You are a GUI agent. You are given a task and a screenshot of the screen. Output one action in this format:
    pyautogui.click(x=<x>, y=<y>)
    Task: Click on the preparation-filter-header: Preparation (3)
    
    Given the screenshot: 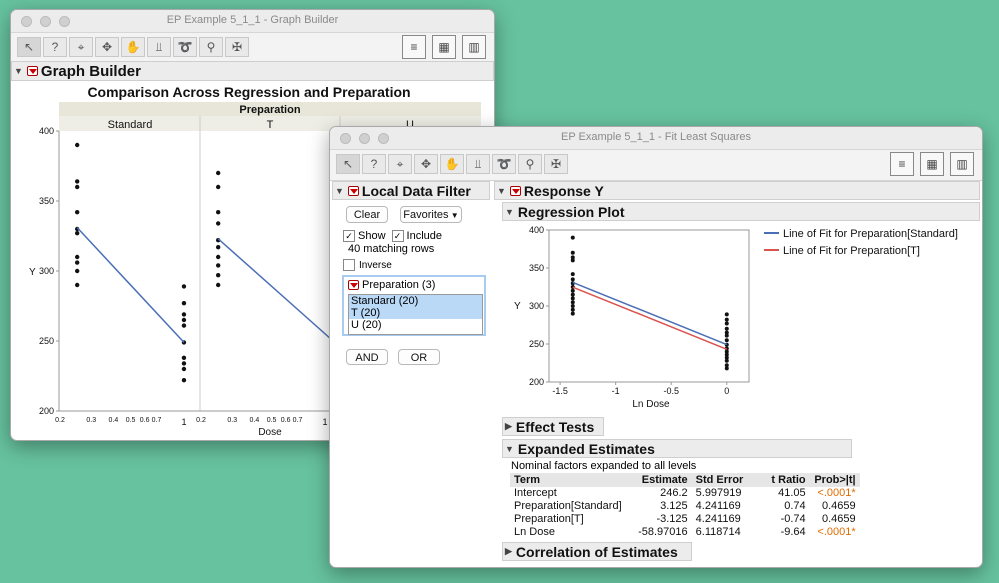 What is the action you would take?
    pyautogui.click(x=391, y=285)
    